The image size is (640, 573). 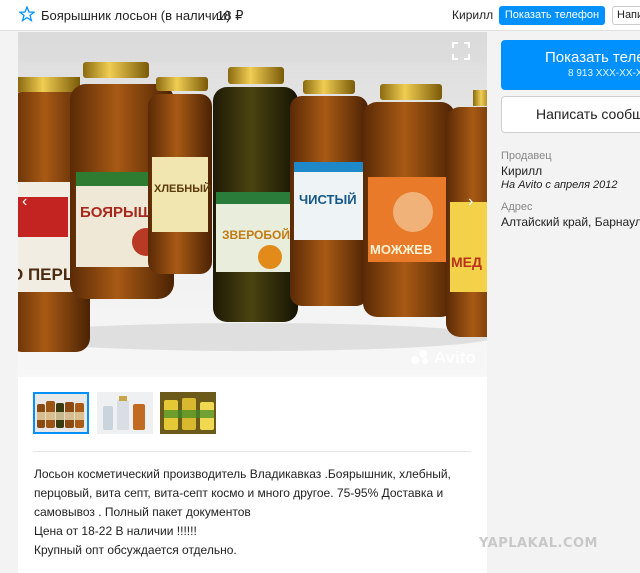 What do you see at coordinates (328, 199) in the screenshot?
I see `svg-text: ЧИСТЫЙ` at bounding box center [328, 199].